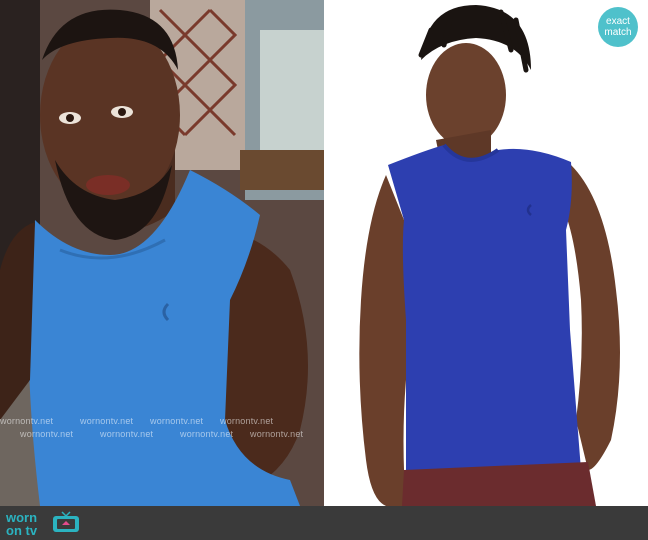  Describe the element at coordinates (324, 523) in the screenshot. I see `footer-bar: worn on tv` at that location.